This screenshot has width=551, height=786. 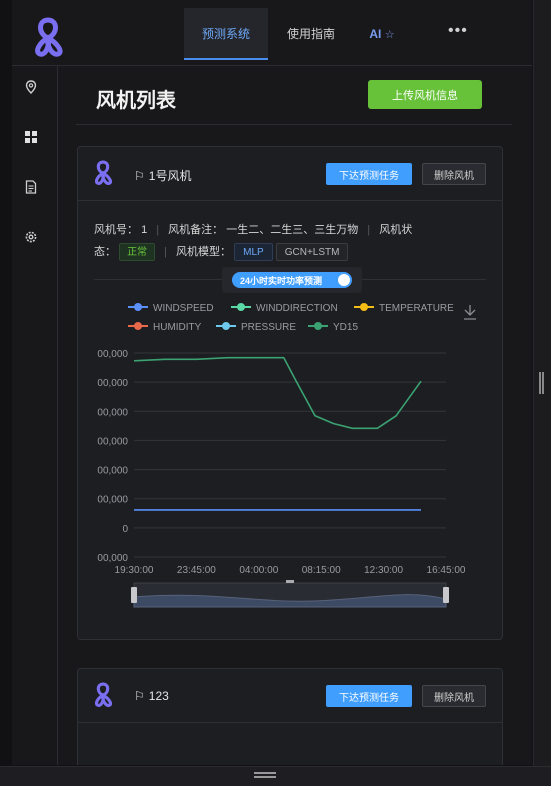 I want to click on zoom-handle-right, so click(x=446, y=595).